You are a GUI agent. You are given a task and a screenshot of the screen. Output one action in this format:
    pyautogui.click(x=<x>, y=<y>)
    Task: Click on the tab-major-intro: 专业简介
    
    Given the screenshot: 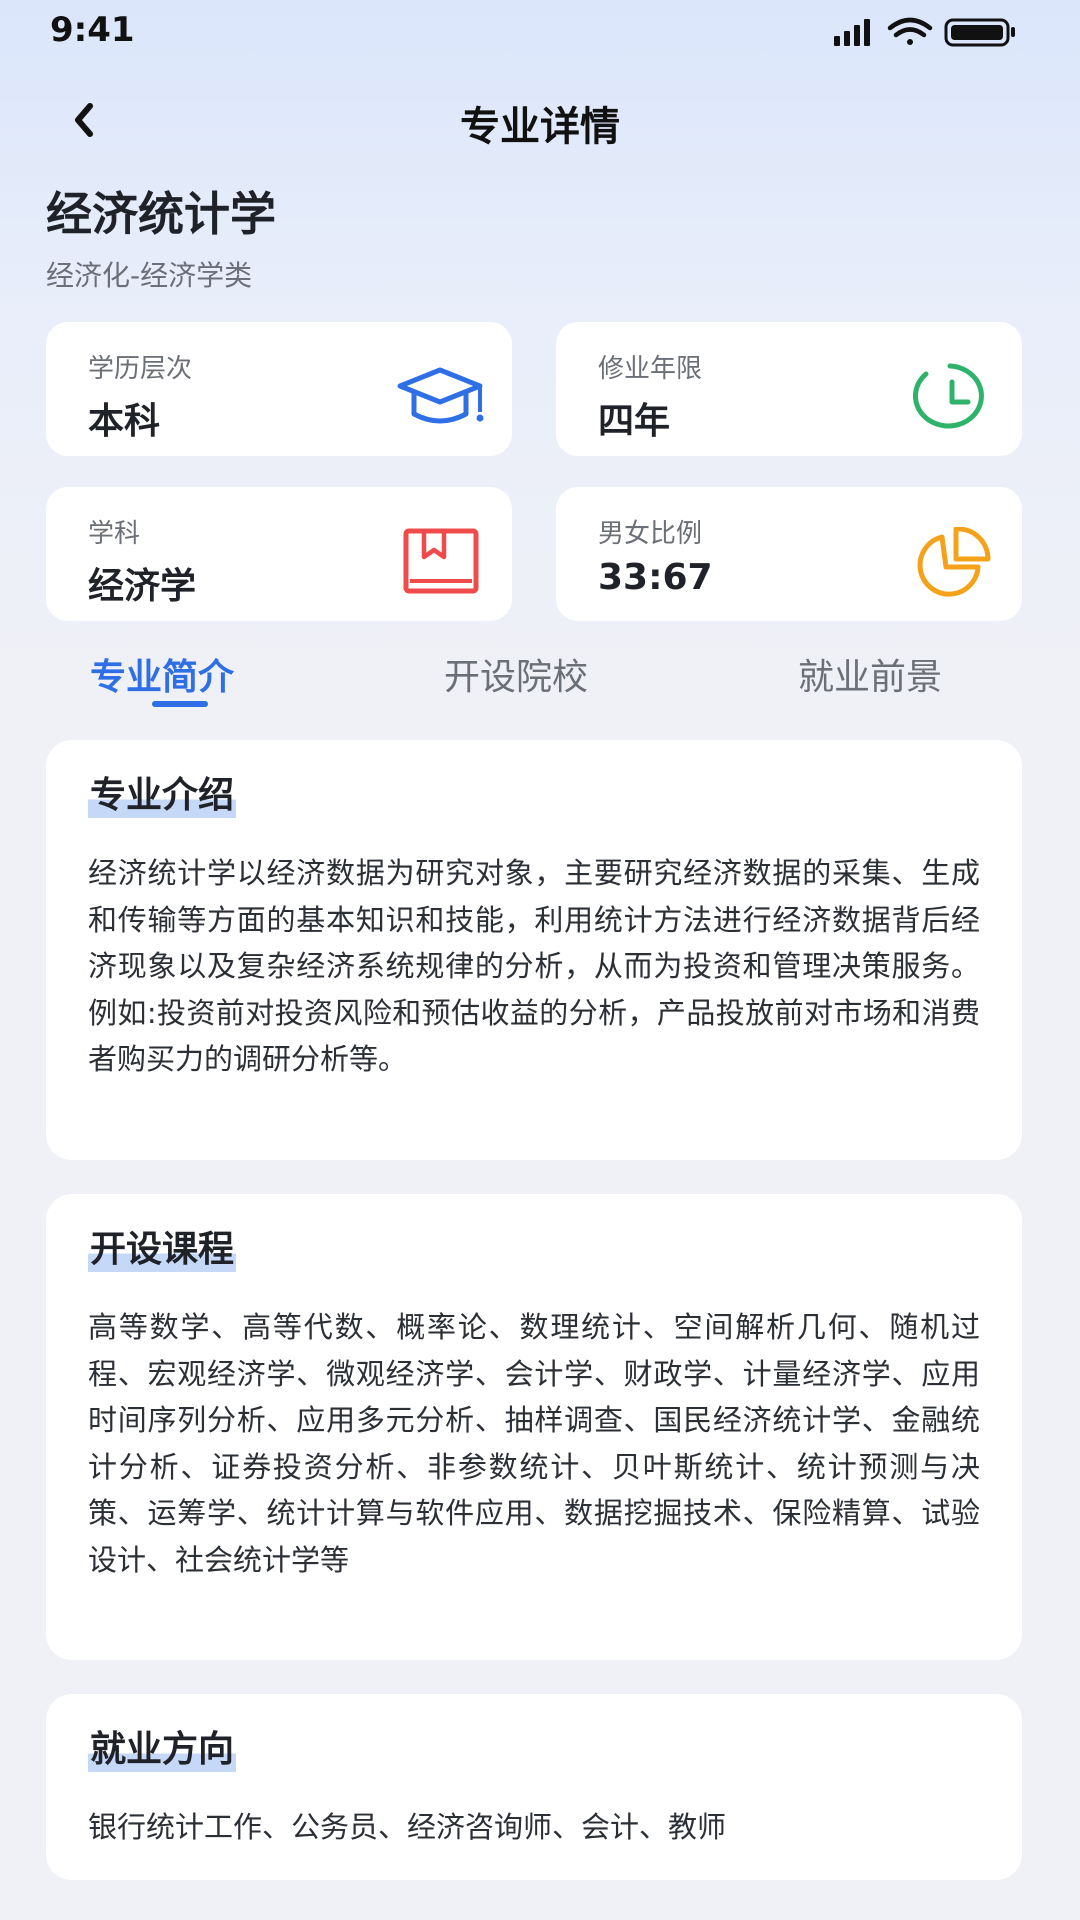 What is the action you would take?
    pyautogui.click(x=162, y=674)
    